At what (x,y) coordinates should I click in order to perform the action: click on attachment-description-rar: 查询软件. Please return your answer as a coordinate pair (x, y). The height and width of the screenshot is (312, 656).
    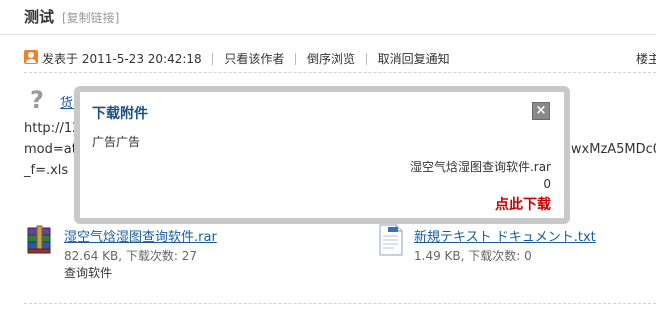
    Looking at the image, I should click on (88, 273).